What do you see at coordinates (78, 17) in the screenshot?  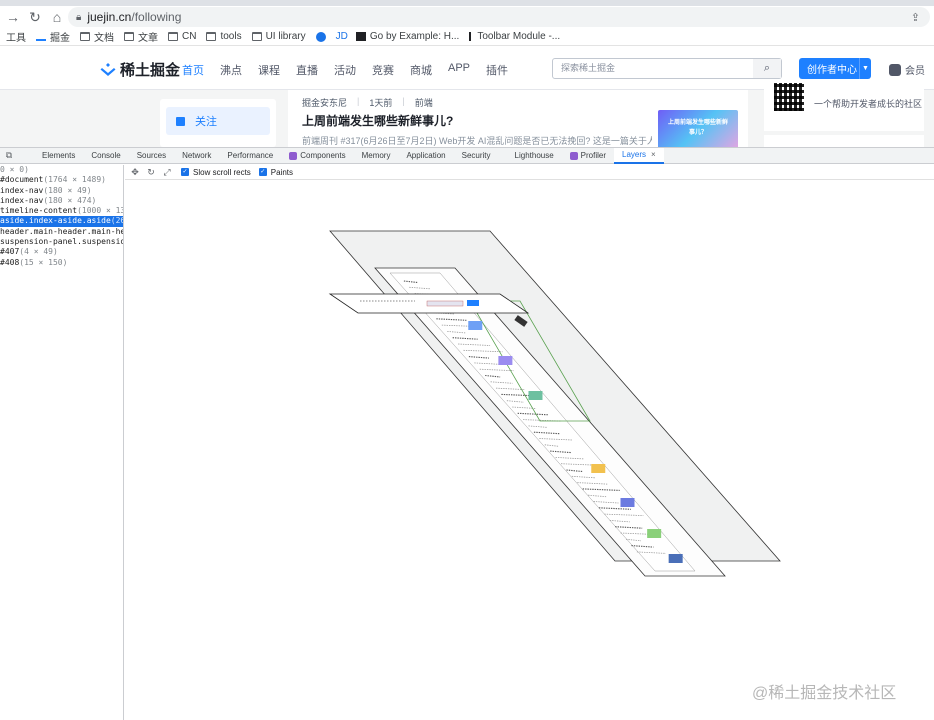 I see `lock-icon: 🔒︎` at bounding box center [78, 17].